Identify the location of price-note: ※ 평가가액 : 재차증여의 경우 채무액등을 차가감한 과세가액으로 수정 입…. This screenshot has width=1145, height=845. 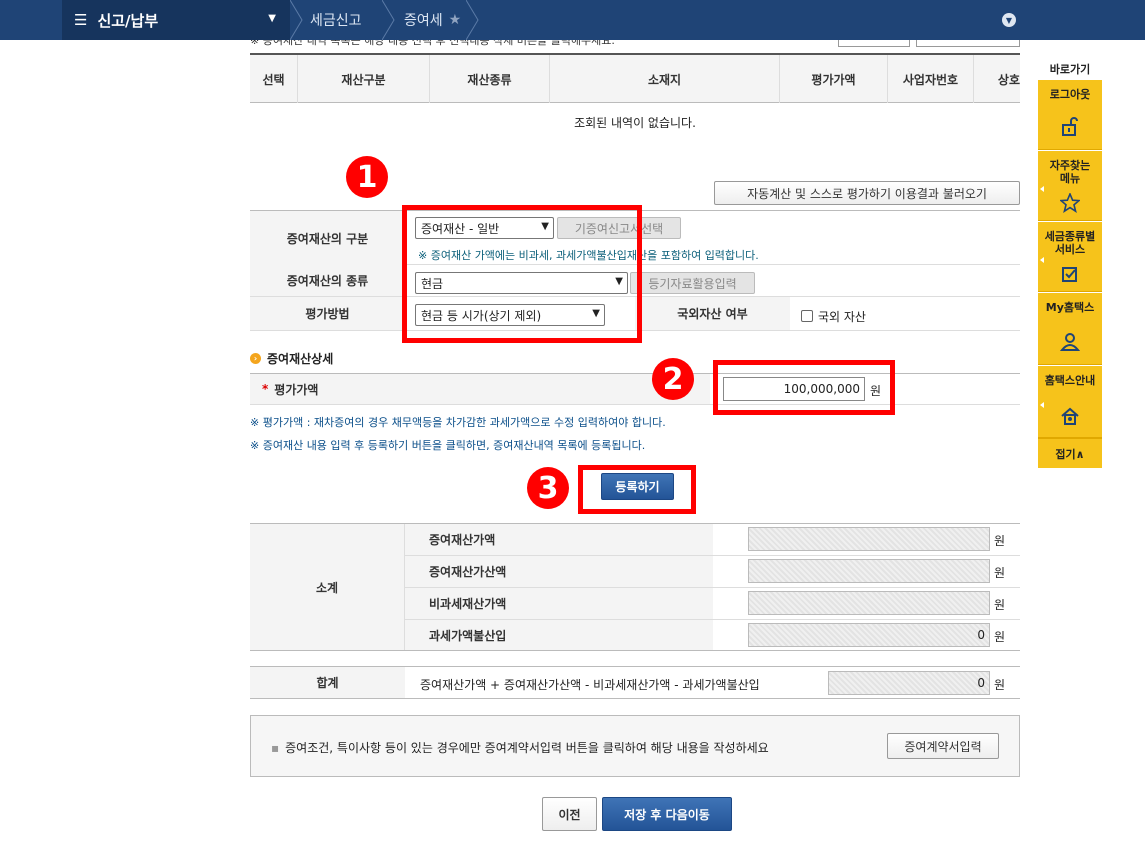
(458, 422).